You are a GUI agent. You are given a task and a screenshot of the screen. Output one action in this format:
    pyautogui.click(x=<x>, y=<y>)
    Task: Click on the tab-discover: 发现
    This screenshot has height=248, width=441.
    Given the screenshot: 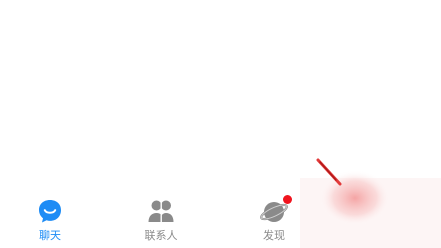 What is the action you would take?
    pyautogui.click(x=274, y=219)
    